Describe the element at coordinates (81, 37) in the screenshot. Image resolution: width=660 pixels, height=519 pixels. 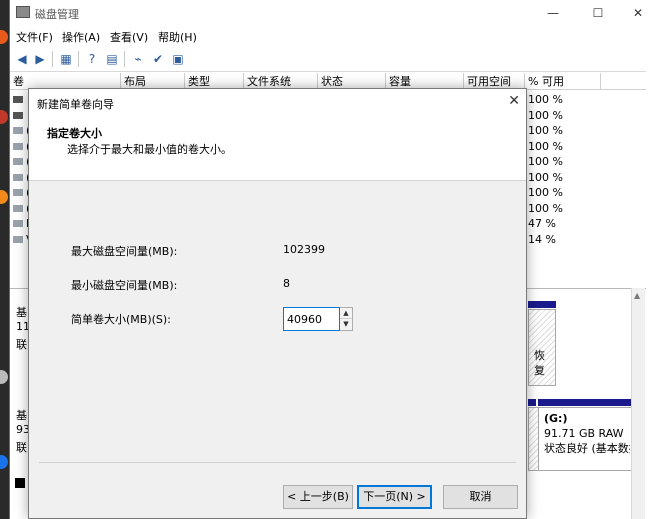
I see `menu-action: 操作(A)` at that location.